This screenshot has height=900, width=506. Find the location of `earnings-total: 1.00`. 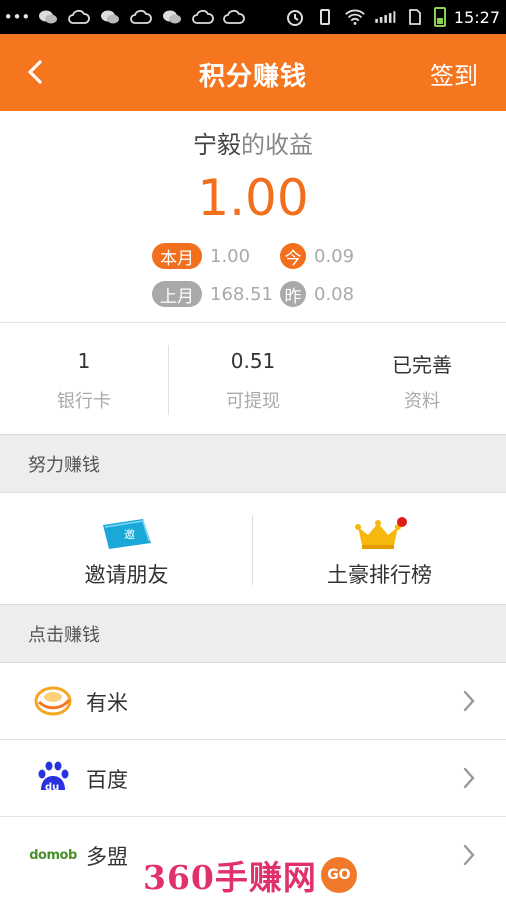

earnings-total: 1.00 is located at coordinates (253, 198).